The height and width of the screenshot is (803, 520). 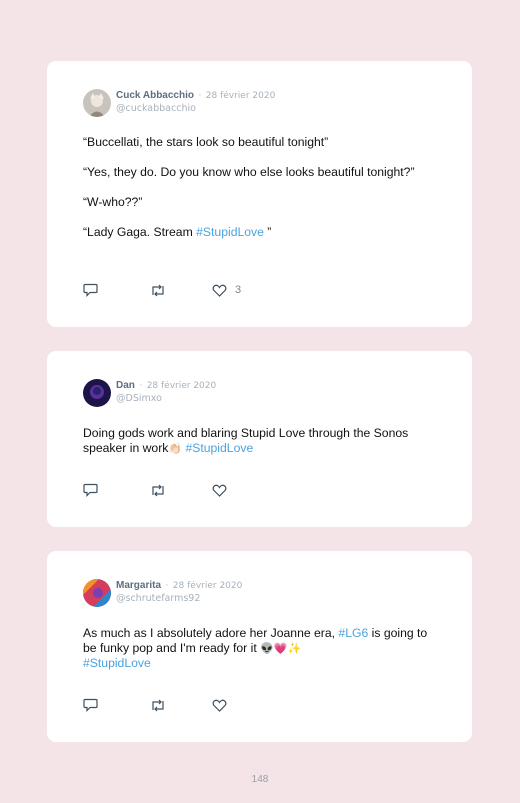 What do you see at coordinates (259, 395) in the screenshot?
I see `tweet-header: Dan · 28 février 2020 @DSimxo` at bounding box center [259, 395].